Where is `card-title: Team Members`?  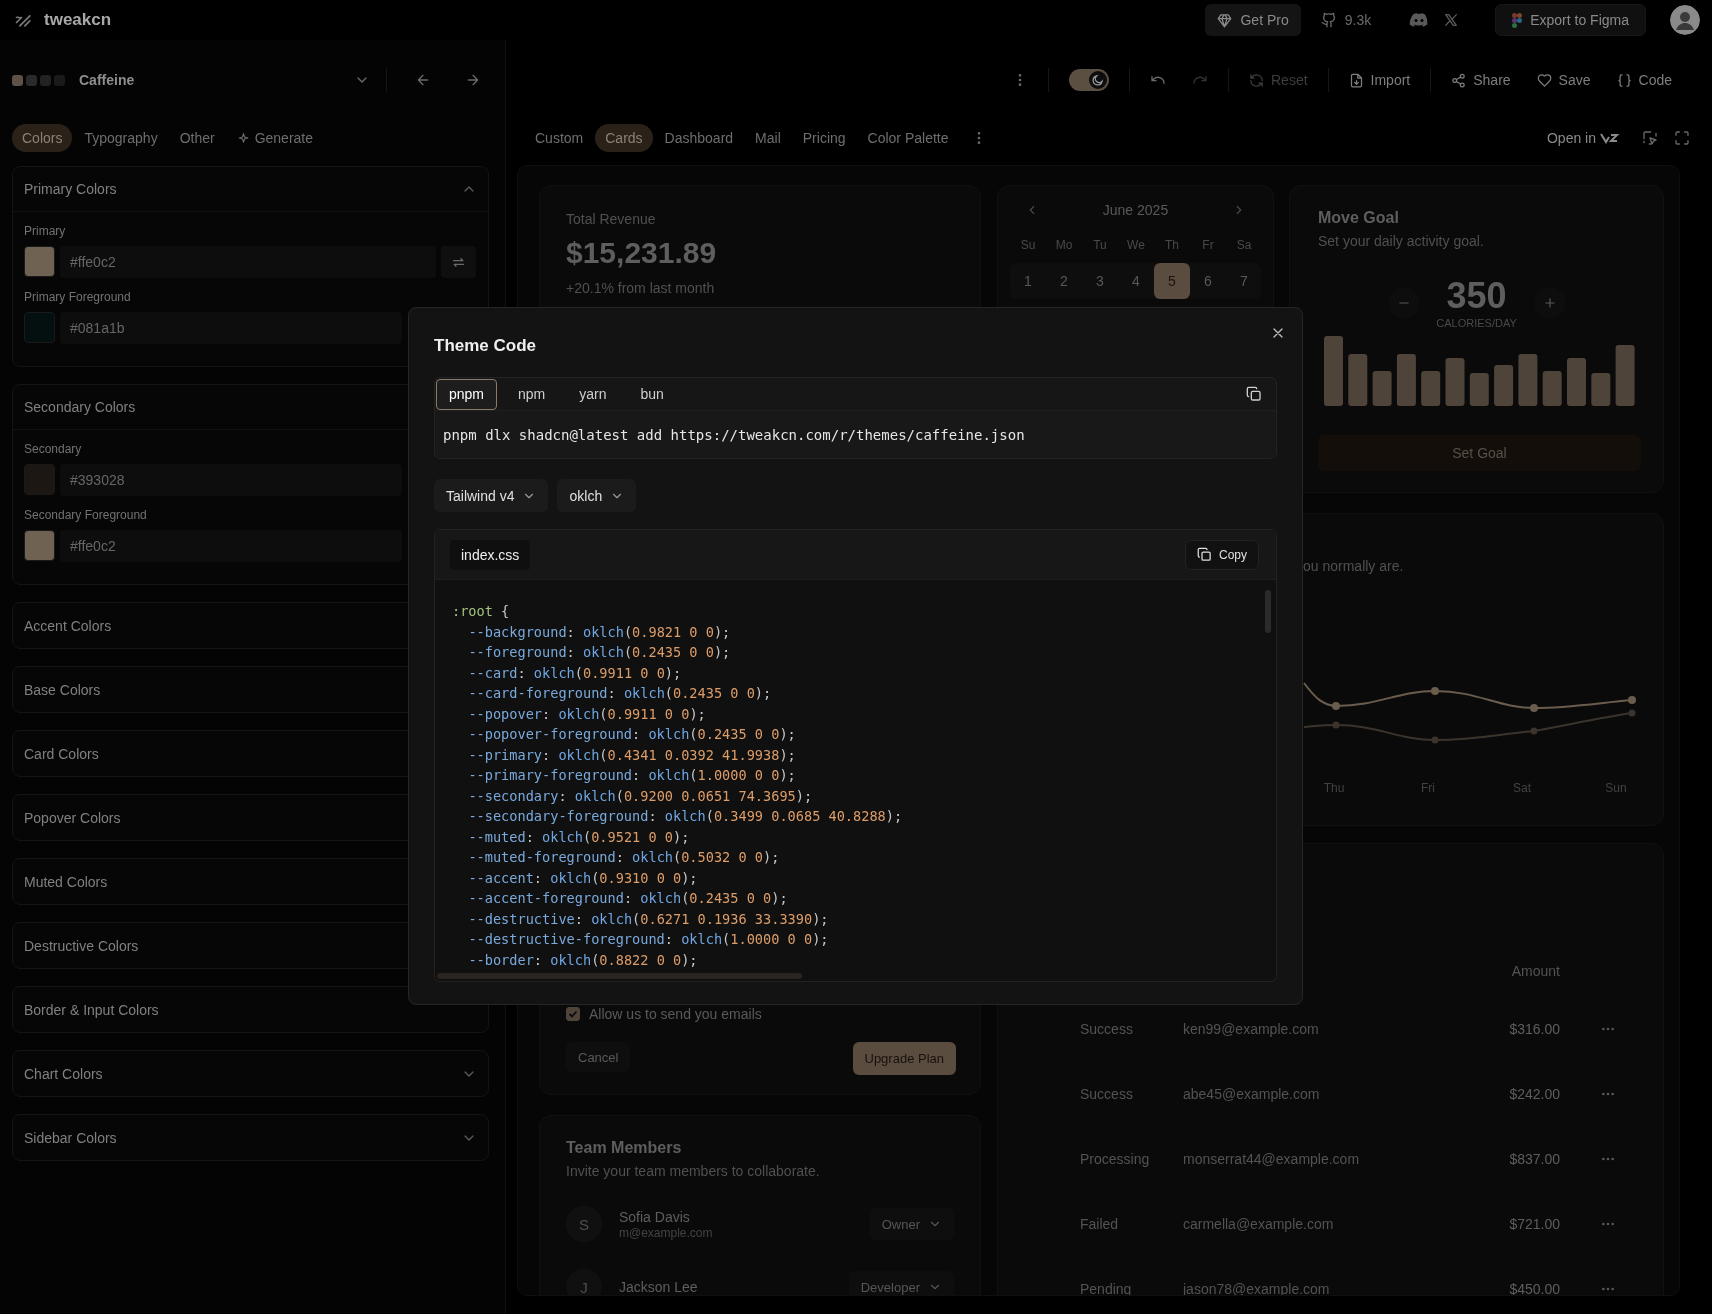 card-title: Team Members is located at coordinates (624, 1148).